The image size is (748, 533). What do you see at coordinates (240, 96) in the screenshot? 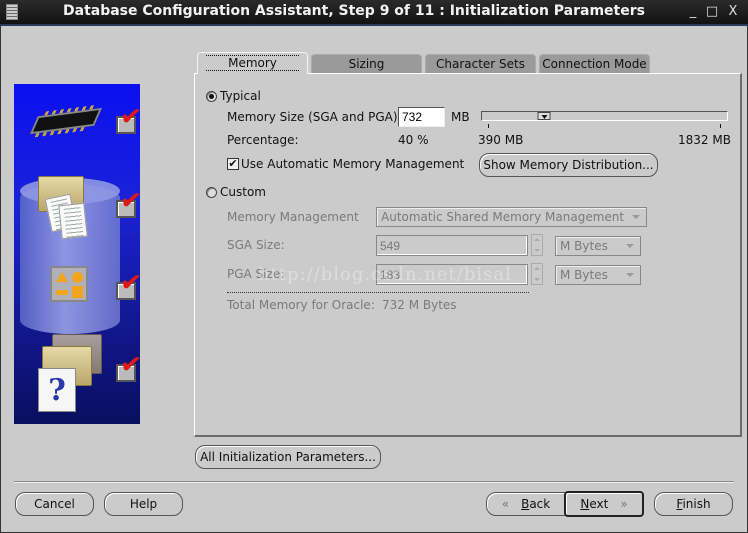
I see `typical-label: Typical` at bounding box center [240, 96].